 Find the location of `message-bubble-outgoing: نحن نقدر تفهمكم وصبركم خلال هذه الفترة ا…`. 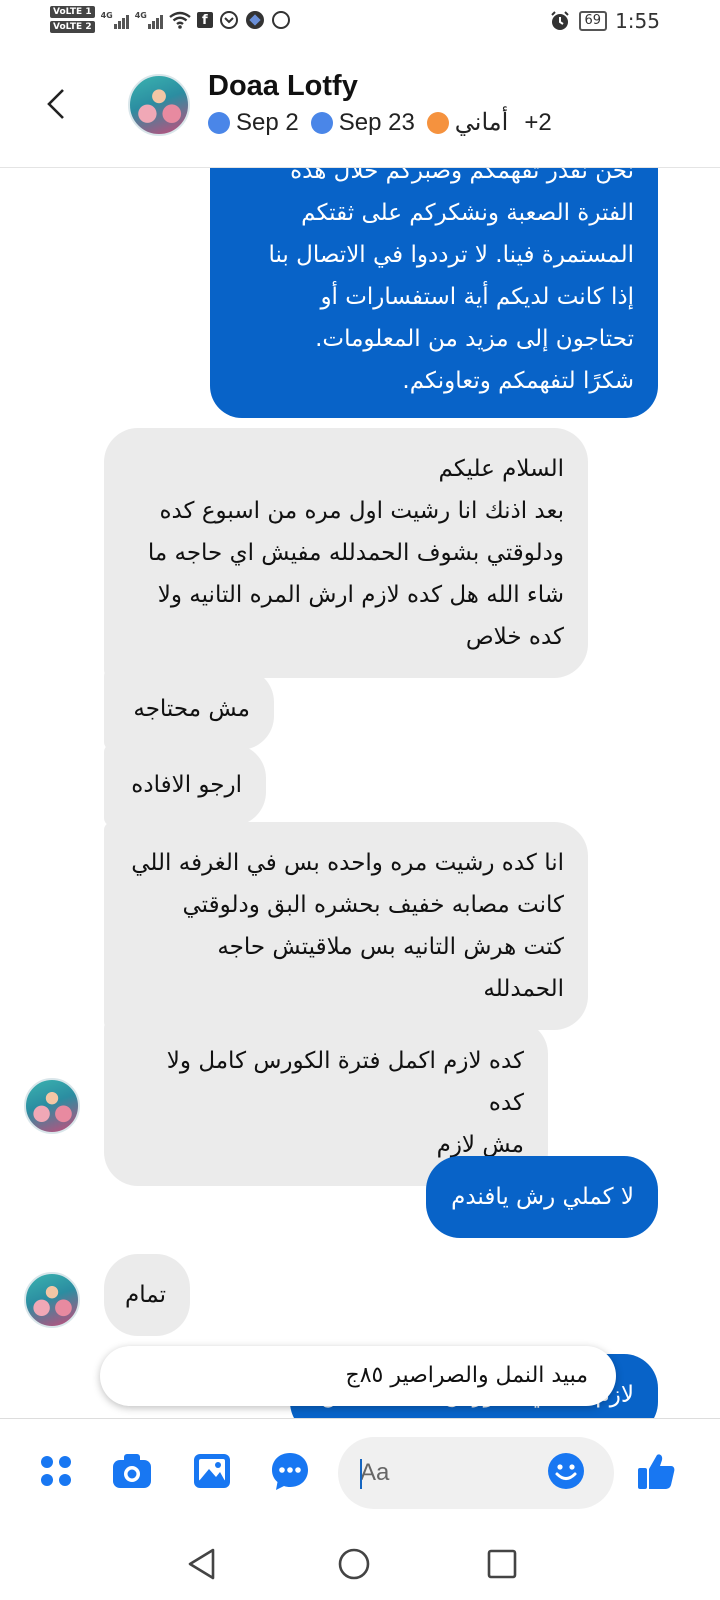

message-bubble-outgoing: نحن نقدر تفهمكم وصبركم خلال هذه الفترة ا… is located at coordinates (434, 293).